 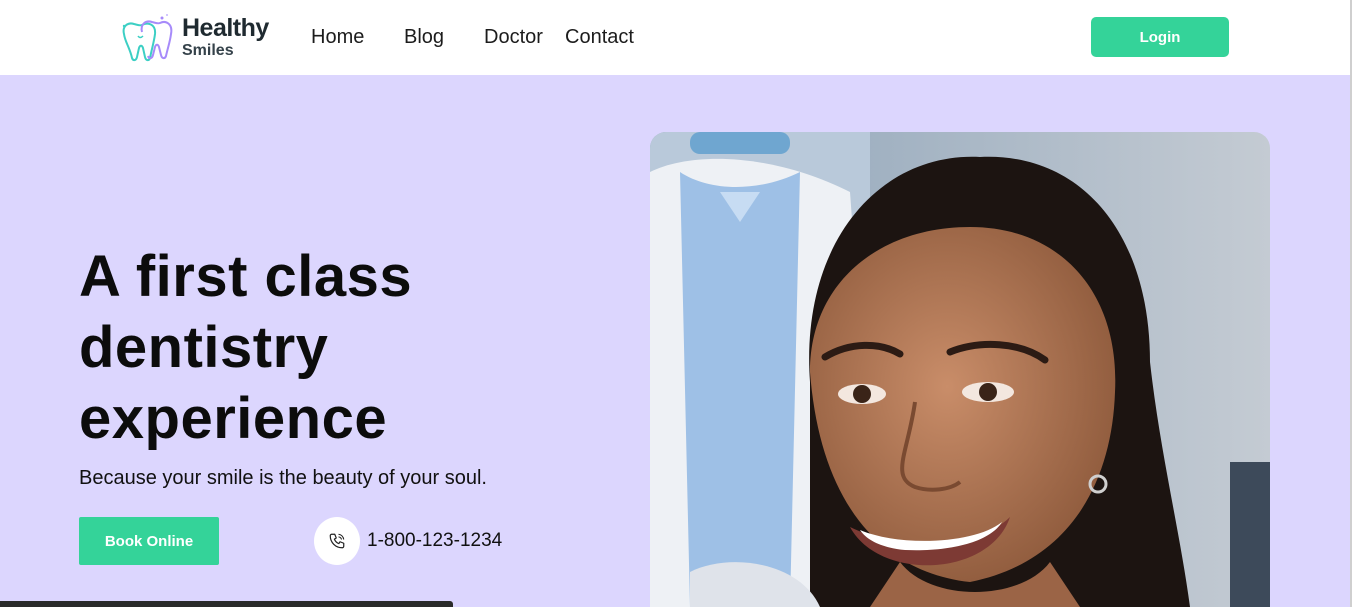 I want to click on bottom-overlay-bar, so click(x=226, y=604).